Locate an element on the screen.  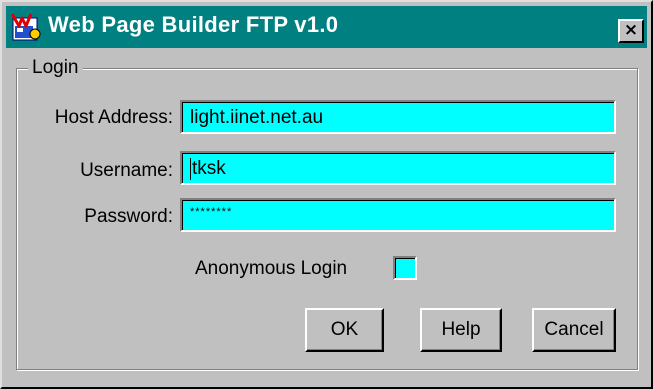
host-address-input: light.iinet.net.au is located at coordinates (398, 117).